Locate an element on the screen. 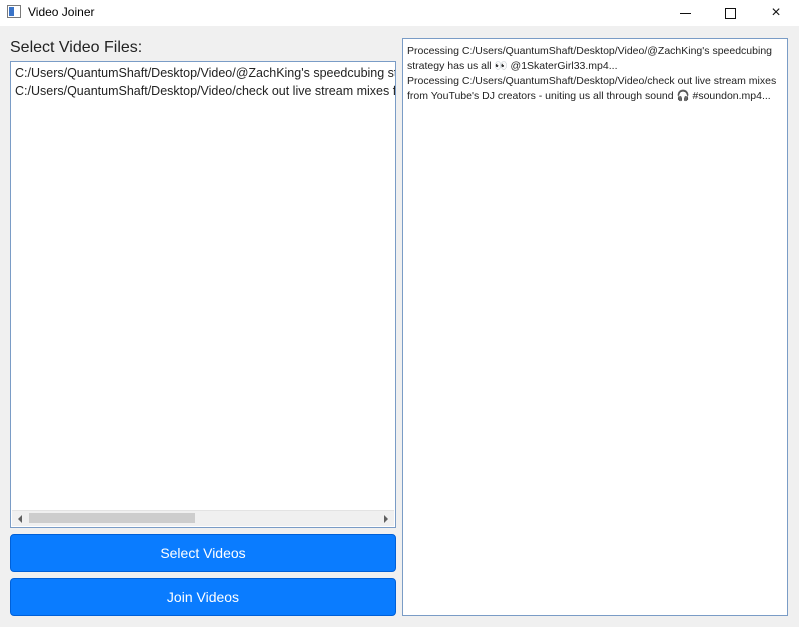  maximize-icon is located at coordinates (730, 13).